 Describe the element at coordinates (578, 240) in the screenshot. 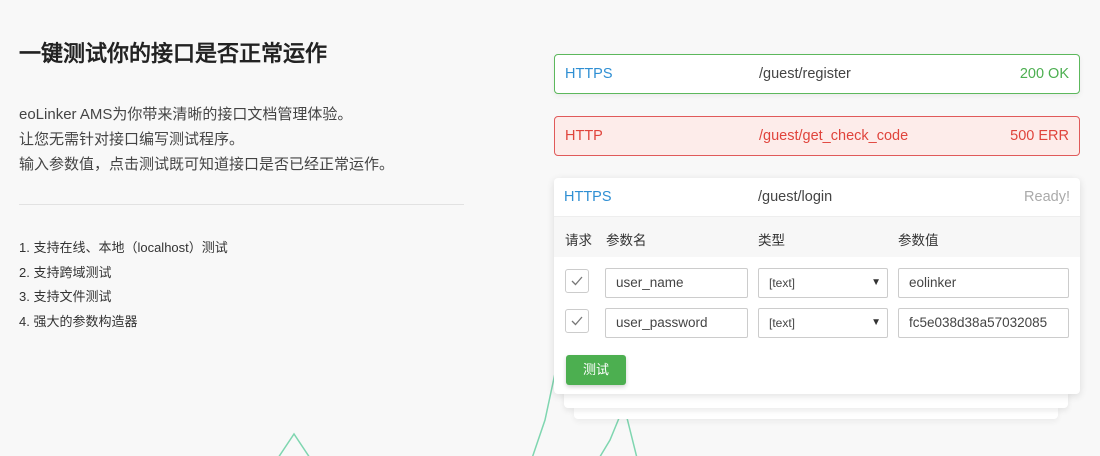

I see `column-header-request: 请求` at that location.